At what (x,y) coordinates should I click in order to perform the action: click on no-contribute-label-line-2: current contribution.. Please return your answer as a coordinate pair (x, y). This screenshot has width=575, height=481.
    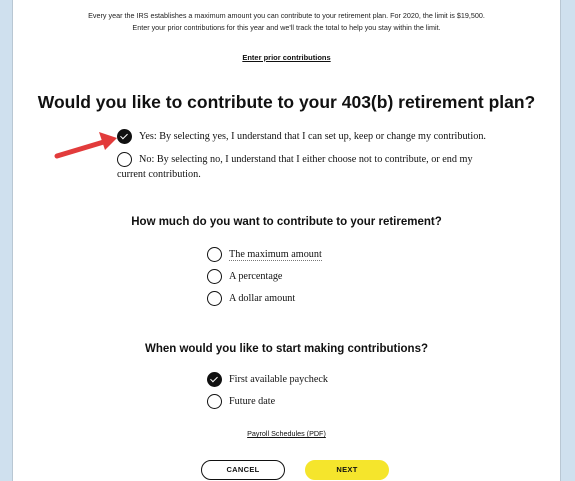
    Looking at the image, I should click on (159, 174).